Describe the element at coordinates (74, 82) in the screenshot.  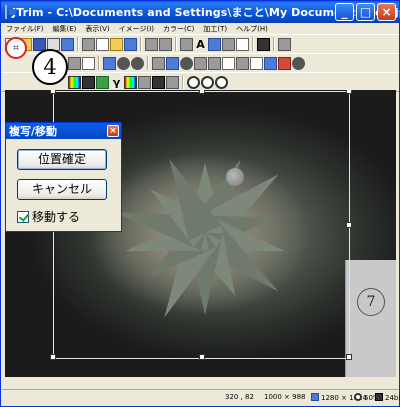
I see `color-balance-icon` at that location.